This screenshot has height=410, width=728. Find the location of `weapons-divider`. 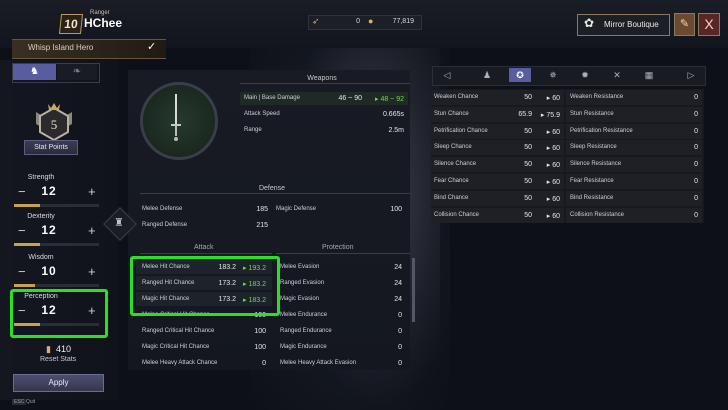

weapons-divider is located at coordinates (325, 83).